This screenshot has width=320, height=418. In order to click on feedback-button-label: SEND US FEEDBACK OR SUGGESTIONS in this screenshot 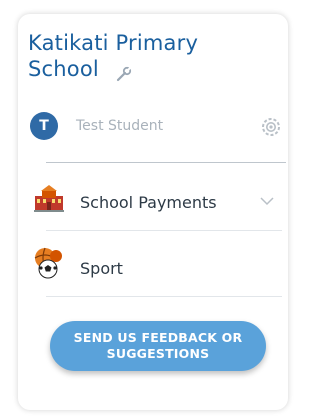, I will do `click(158, 345)`.